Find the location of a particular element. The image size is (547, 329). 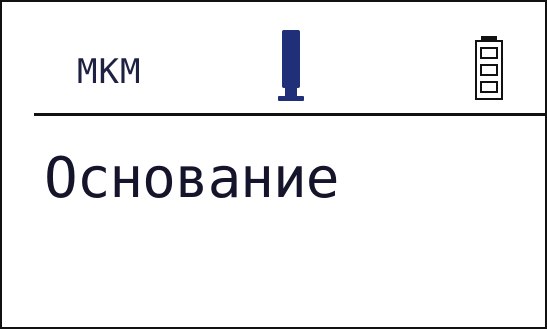

unit-label: МКМ is located at coordinates (109, 72).